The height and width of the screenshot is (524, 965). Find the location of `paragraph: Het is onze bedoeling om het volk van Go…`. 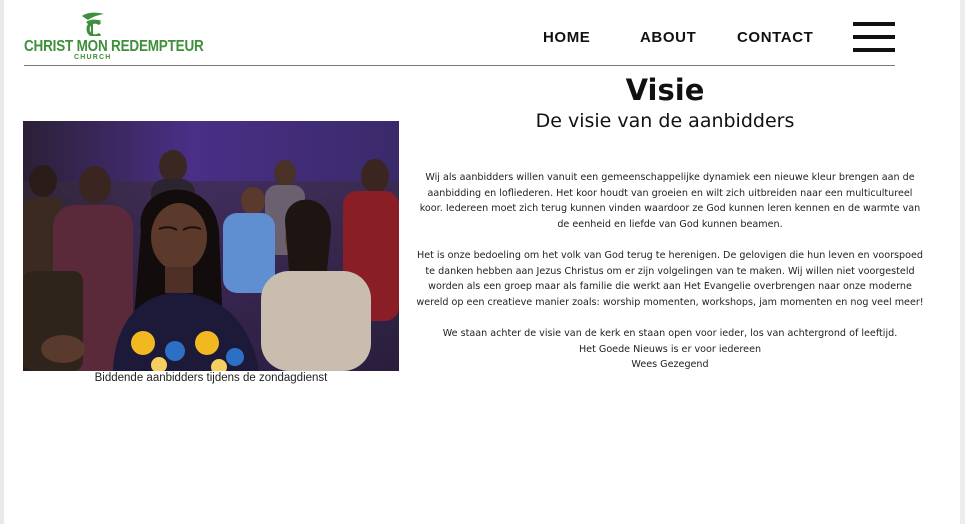

paragraph: Het is onze bedoeling om het volk van Go… is located at coordinates (670, 278).